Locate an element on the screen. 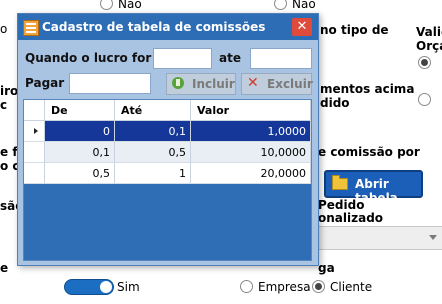  dialog-title-bar: Cadastro de tabela de comissões ✕ is located at coordinates (168, 27).